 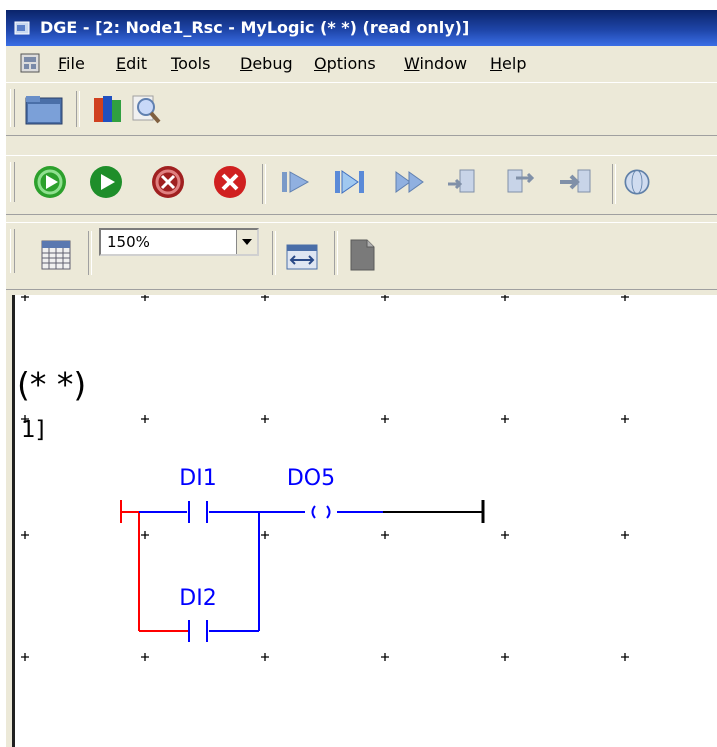 I want to click on swap-view-button, so click(x=302, y=257).